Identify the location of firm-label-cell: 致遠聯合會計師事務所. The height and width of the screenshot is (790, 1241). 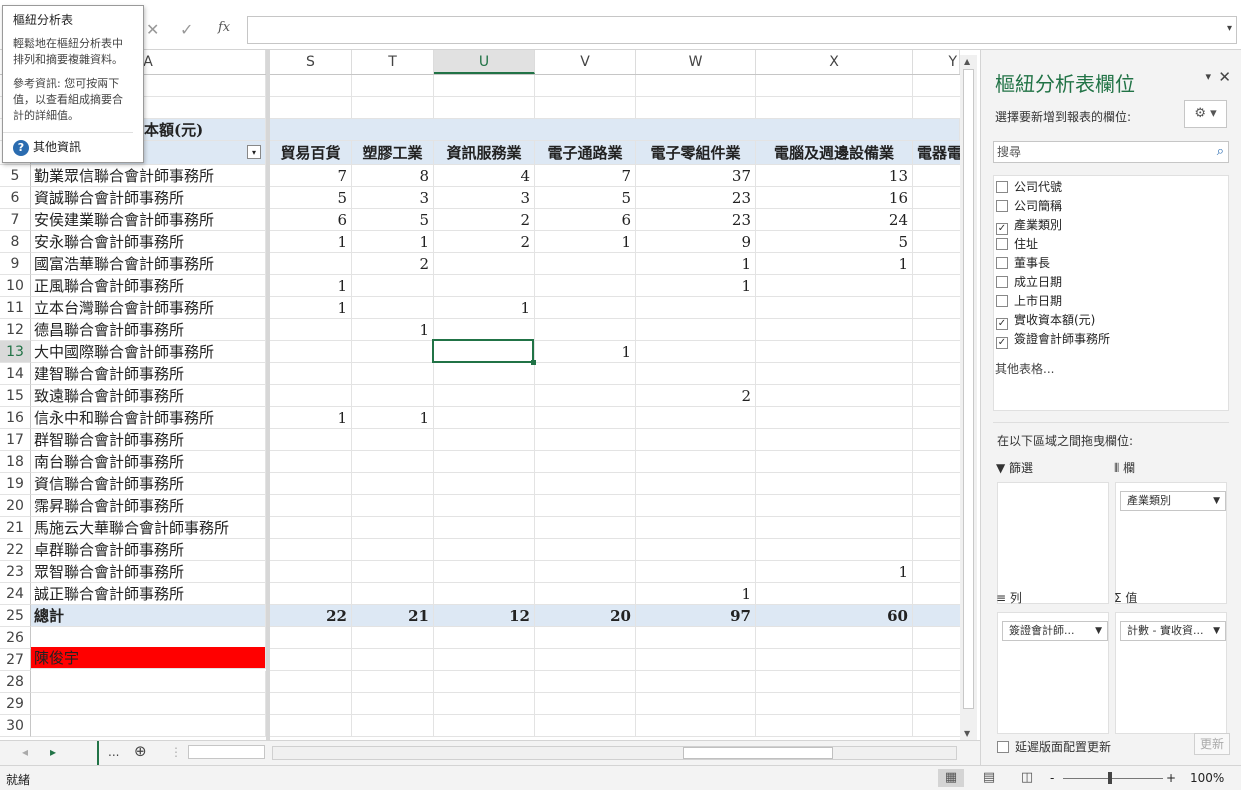
(148, 396).